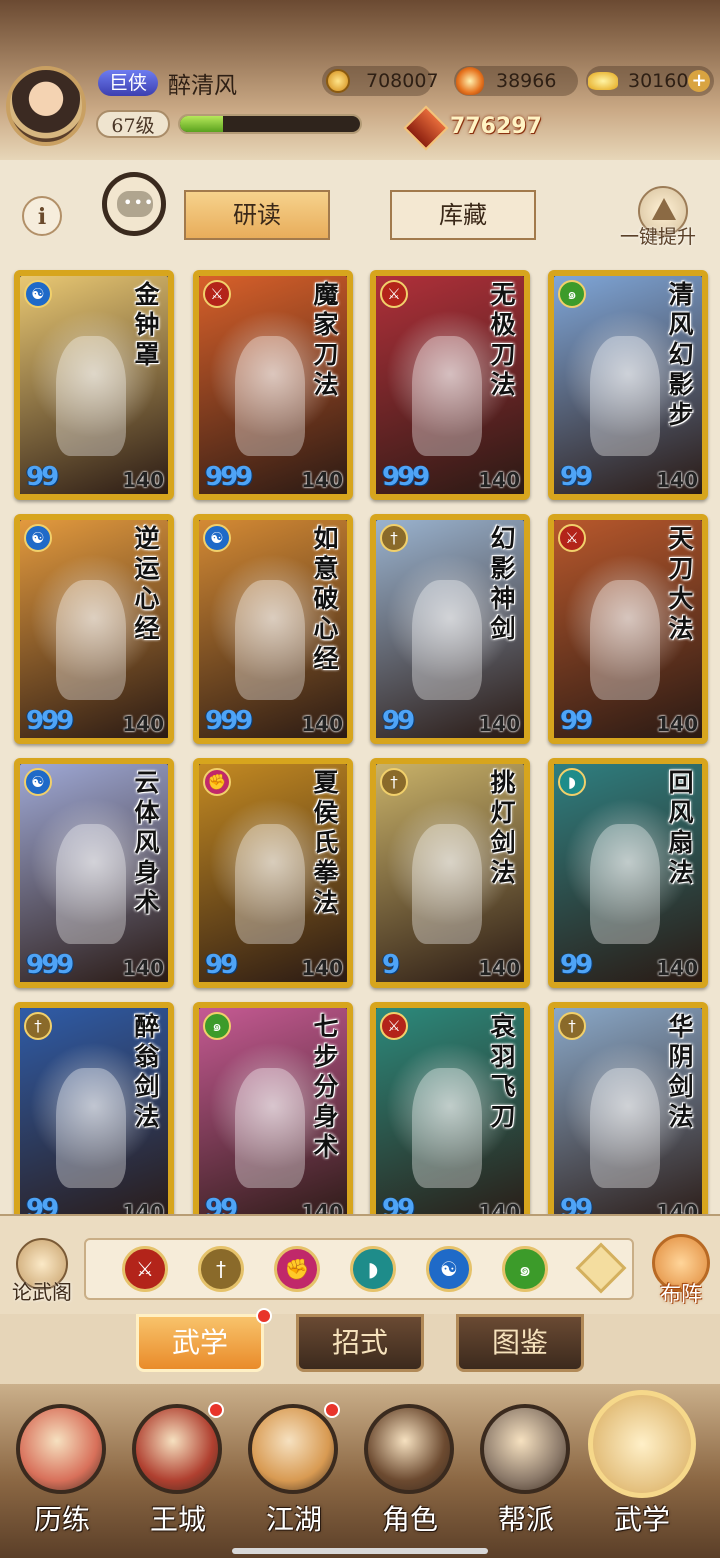 This screenshot has height=1558, width=720. Describe the element at coordinates (681, 827) in the screenshot. I see `skill-name: 回风扇法` at that location.